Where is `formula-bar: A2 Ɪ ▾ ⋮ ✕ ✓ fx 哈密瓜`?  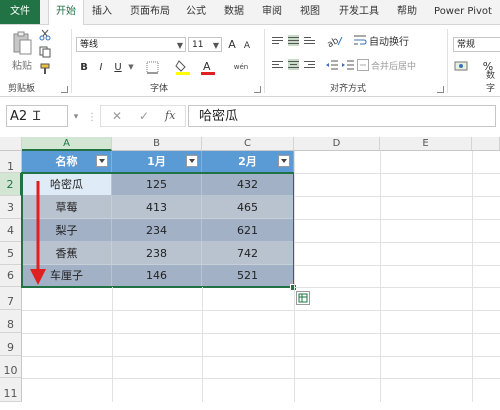 formula-bar: A2 Ɪ ▾ ⋮ ✕ ✓ fx 哈密瓜 is located at coordinates (250, 117).